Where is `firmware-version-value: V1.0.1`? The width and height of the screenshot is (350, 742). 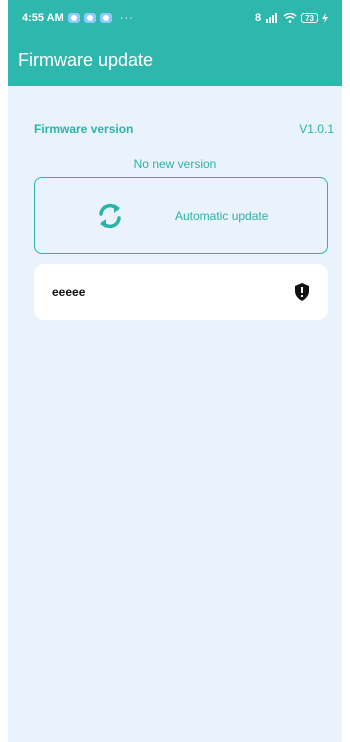
firmware-version-value: V1.0.1 is located at coordinates (316, 129).